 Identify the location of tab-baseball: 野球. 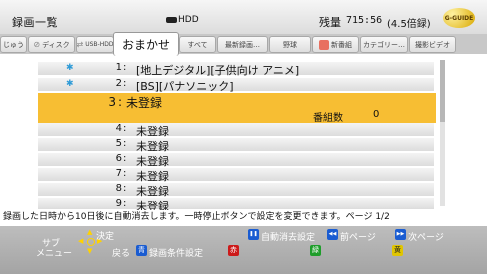
(290, 44).